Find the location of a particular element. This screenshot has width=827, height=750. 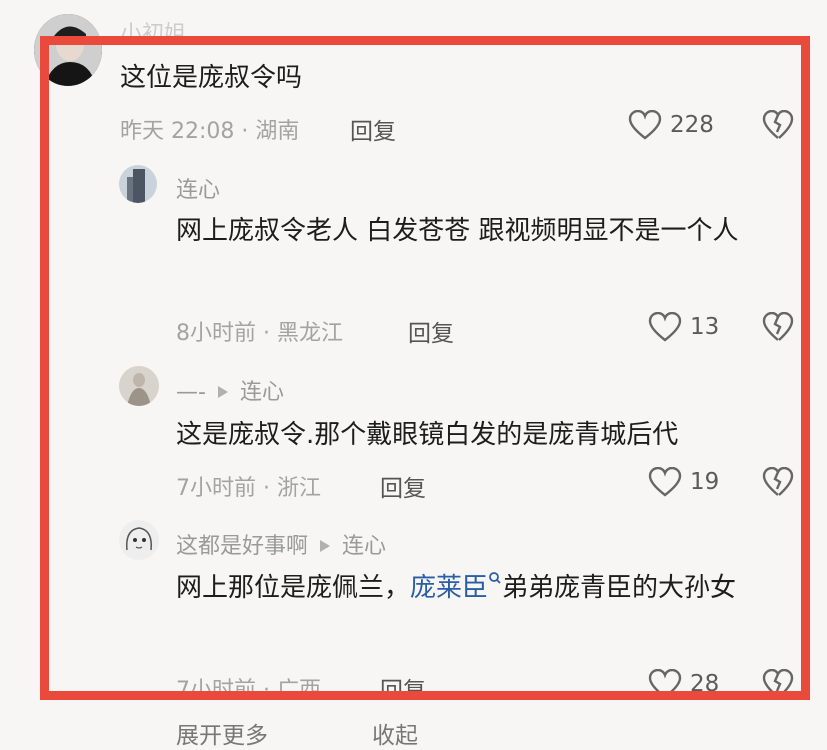

reply-username: 这都是好事啊 is located at coordinates (242, 546).